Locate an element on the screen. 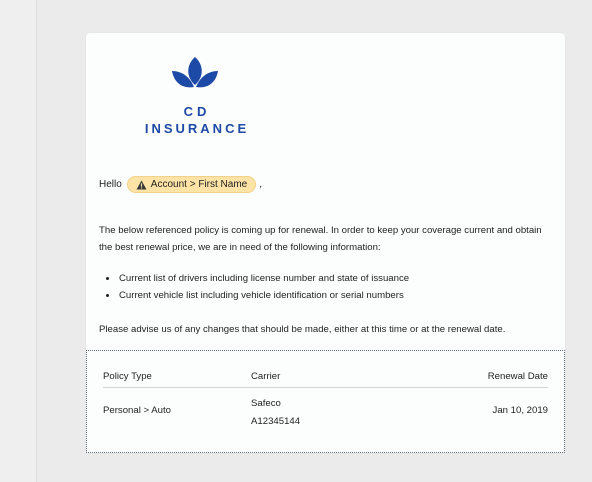 The height and width of the screenshot is (482, 592). leaf-logo-icon is located at coordinates (195, 72).